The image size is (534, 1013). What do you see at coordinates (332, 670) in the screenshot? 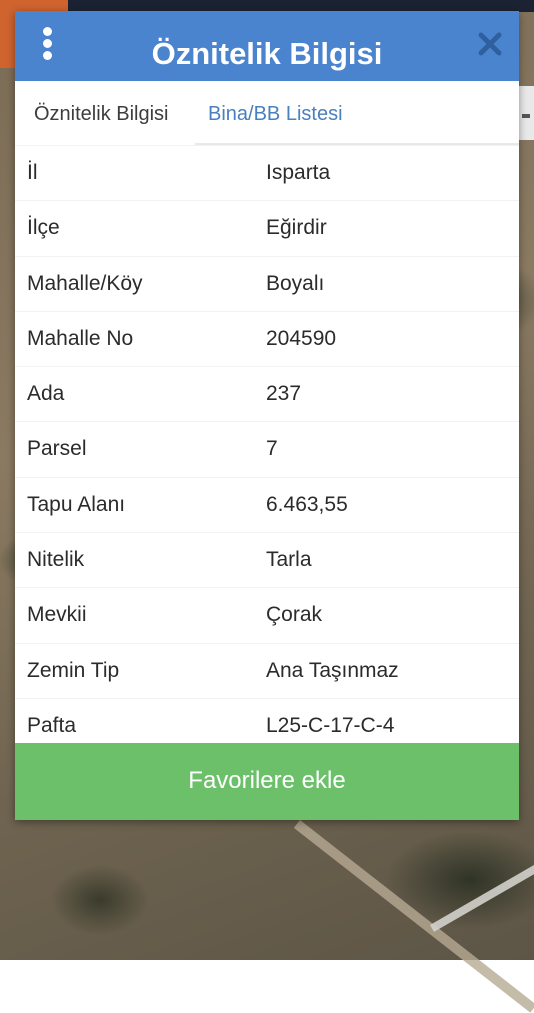
I see `attribute-value: Ana Taşınmaz` at bounding box center [332, 670].